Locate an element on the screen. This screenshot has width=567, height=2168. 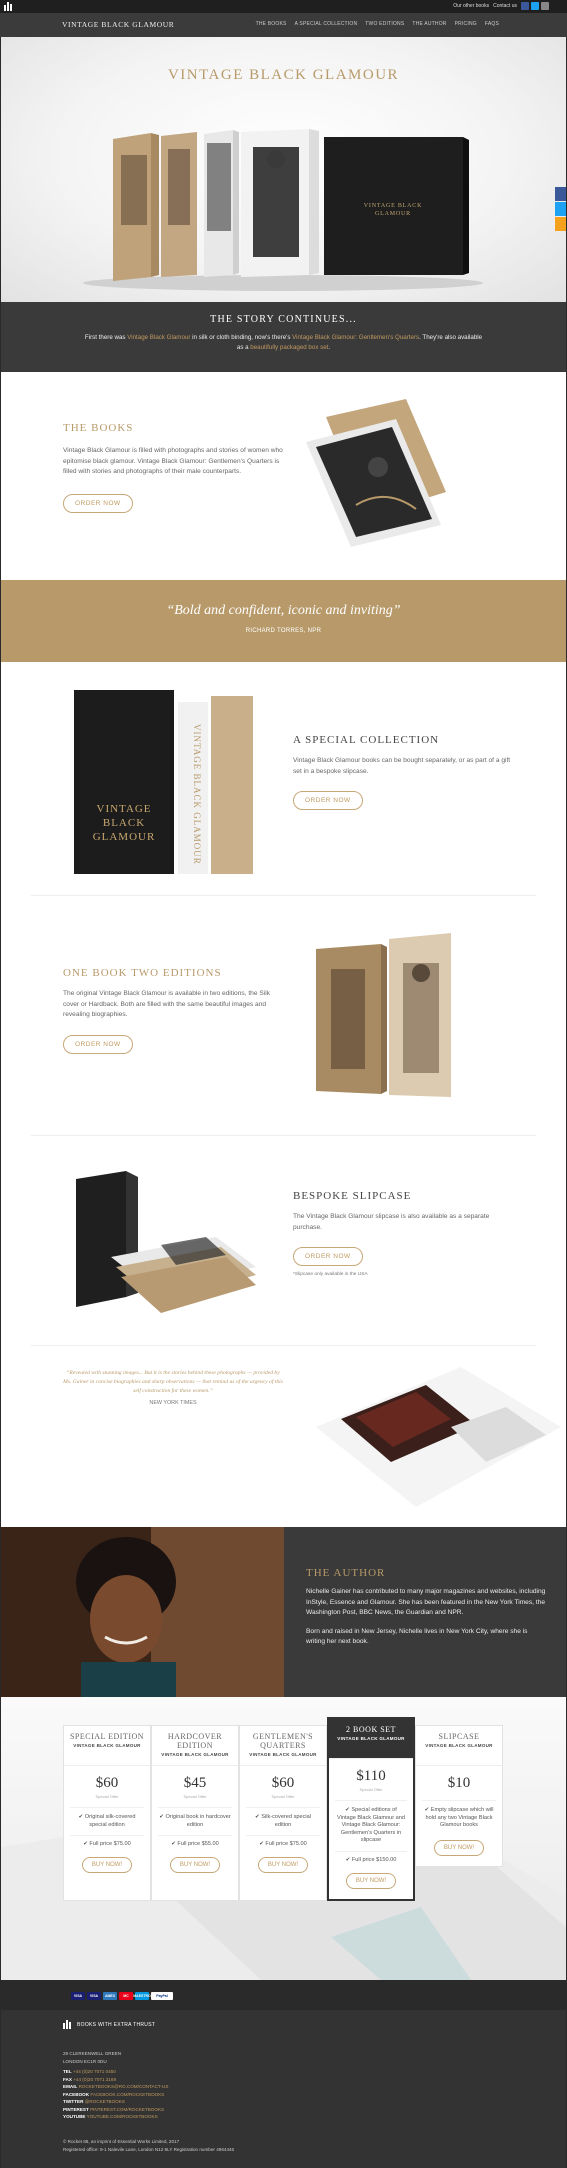
contact-link: Contact us is located at coordinates (505, 6).